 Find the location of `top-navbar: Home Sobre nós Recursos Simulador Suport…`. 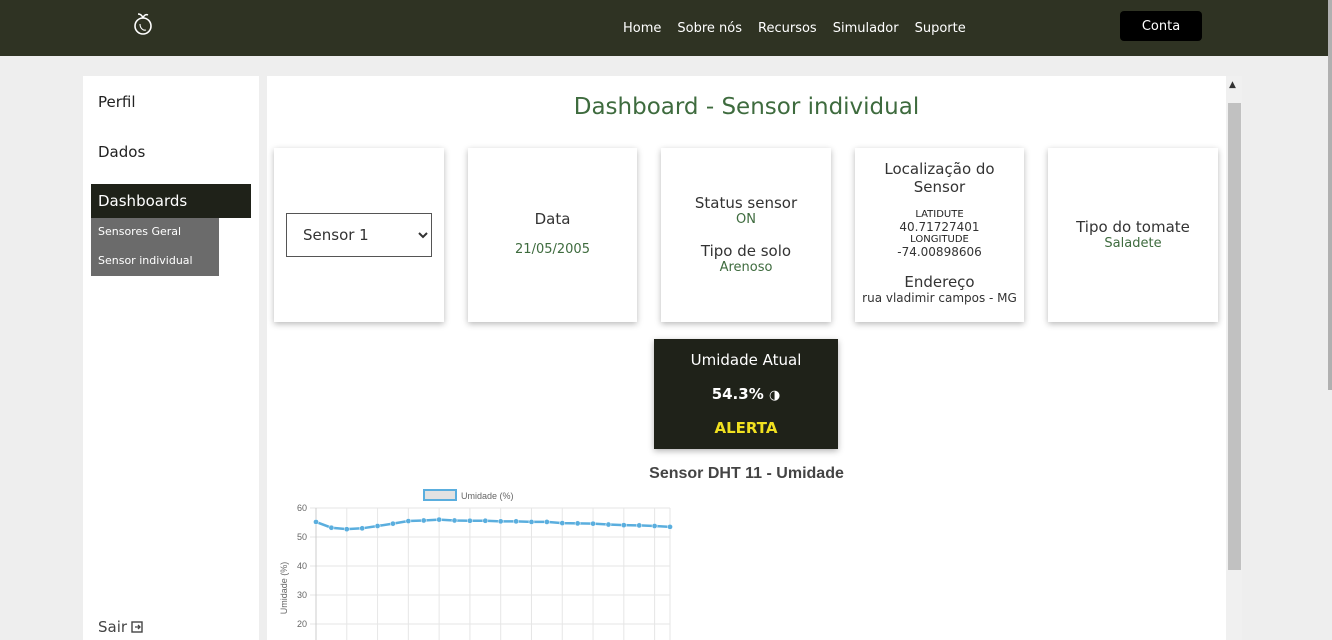

top-navbar: Home Sobre nós Recursos Simulador Suport… is located at coordinates (666, 28).